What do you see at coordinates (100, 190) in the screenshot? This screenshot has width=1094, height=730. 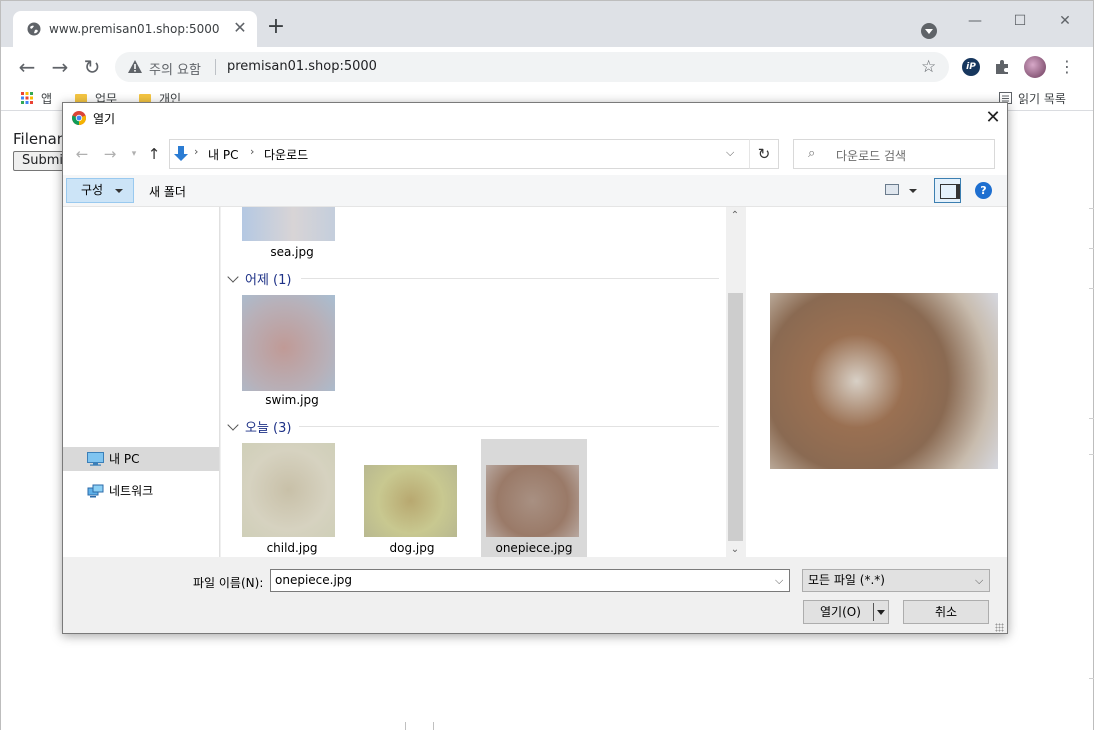 I see `organize-button: 구성` at bounding box center [100, 190].